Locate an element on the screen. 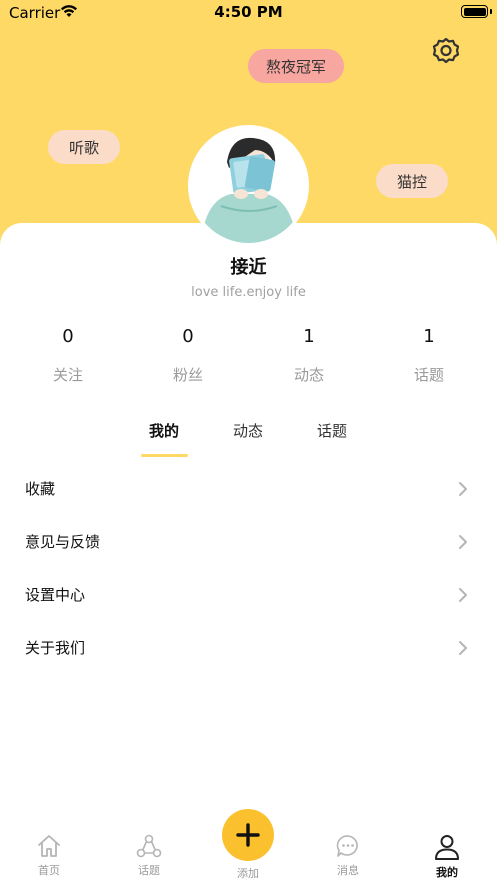 This screenshot has height=883, width=497. menu-item-label: 关于我们 is located at coordinates (55, 648).